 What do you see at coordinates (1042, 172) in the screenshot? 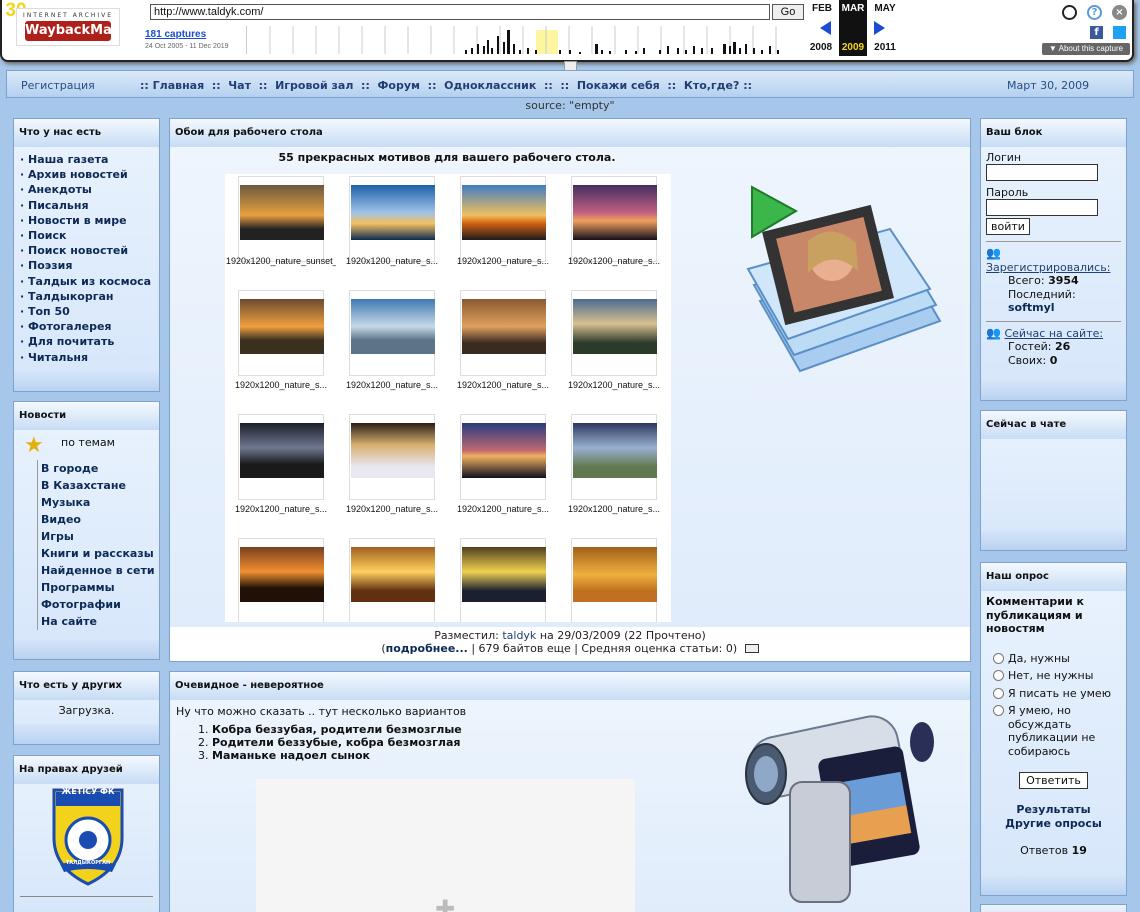
I see `login-input` at bounding box center [1042, 172].